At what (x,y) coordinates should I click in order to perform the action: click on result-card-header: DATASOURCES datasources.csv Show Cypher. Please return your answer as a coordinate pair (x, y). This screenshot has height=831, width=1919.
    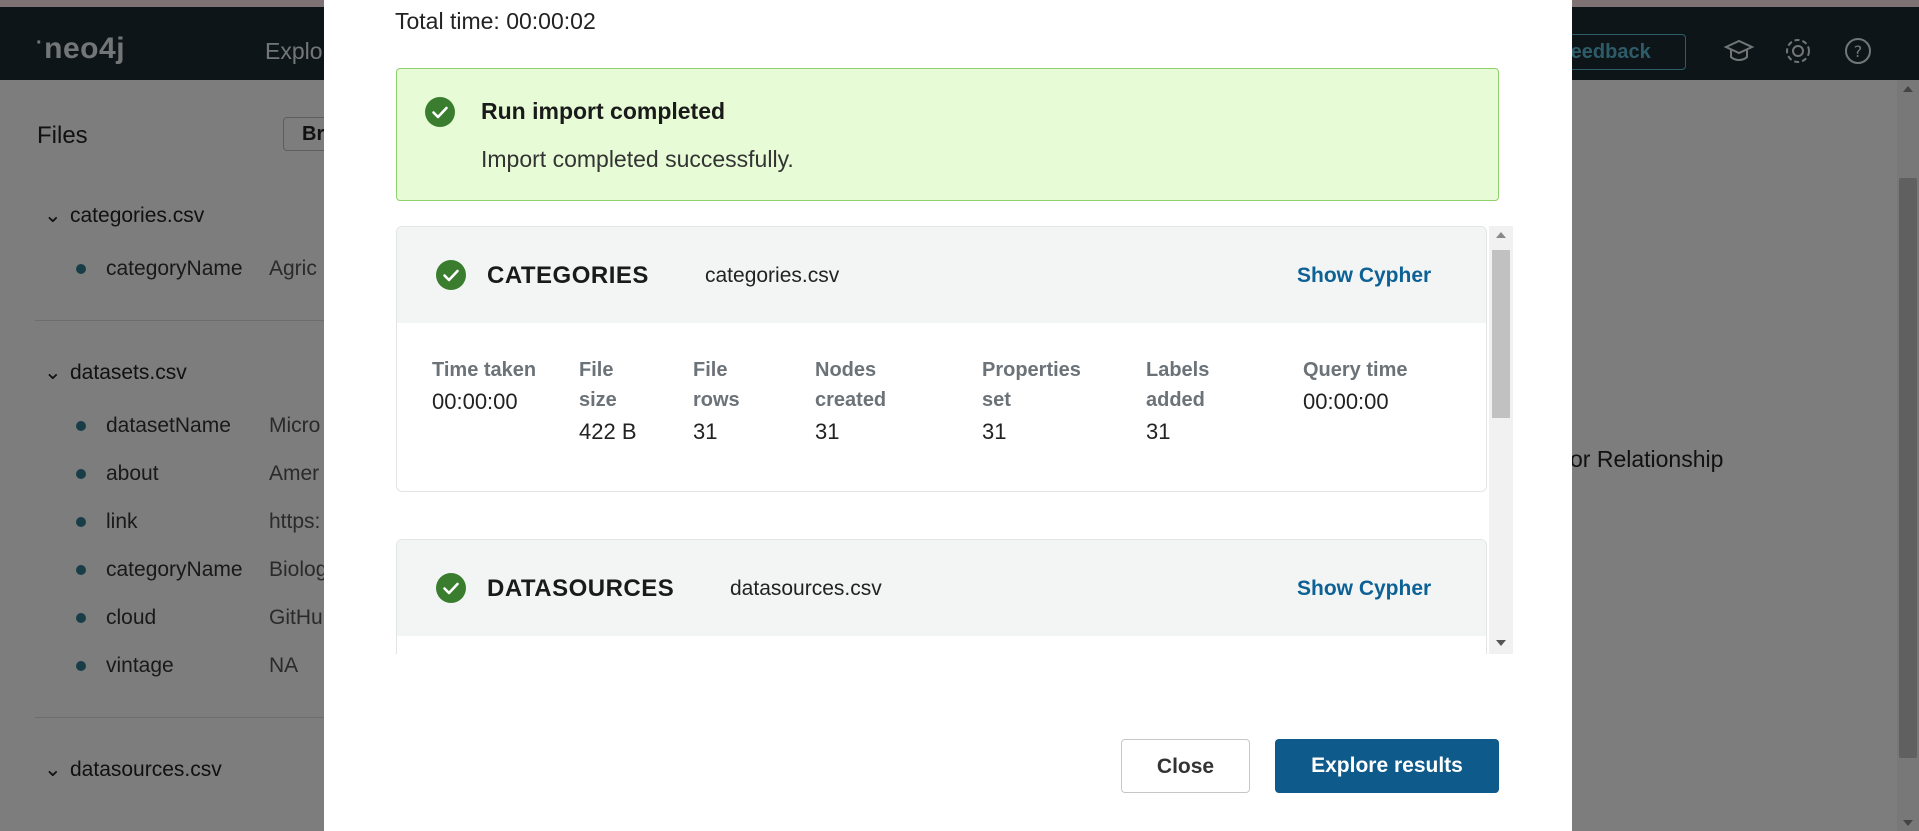
    Looking at the image, I should click on (941, 588).